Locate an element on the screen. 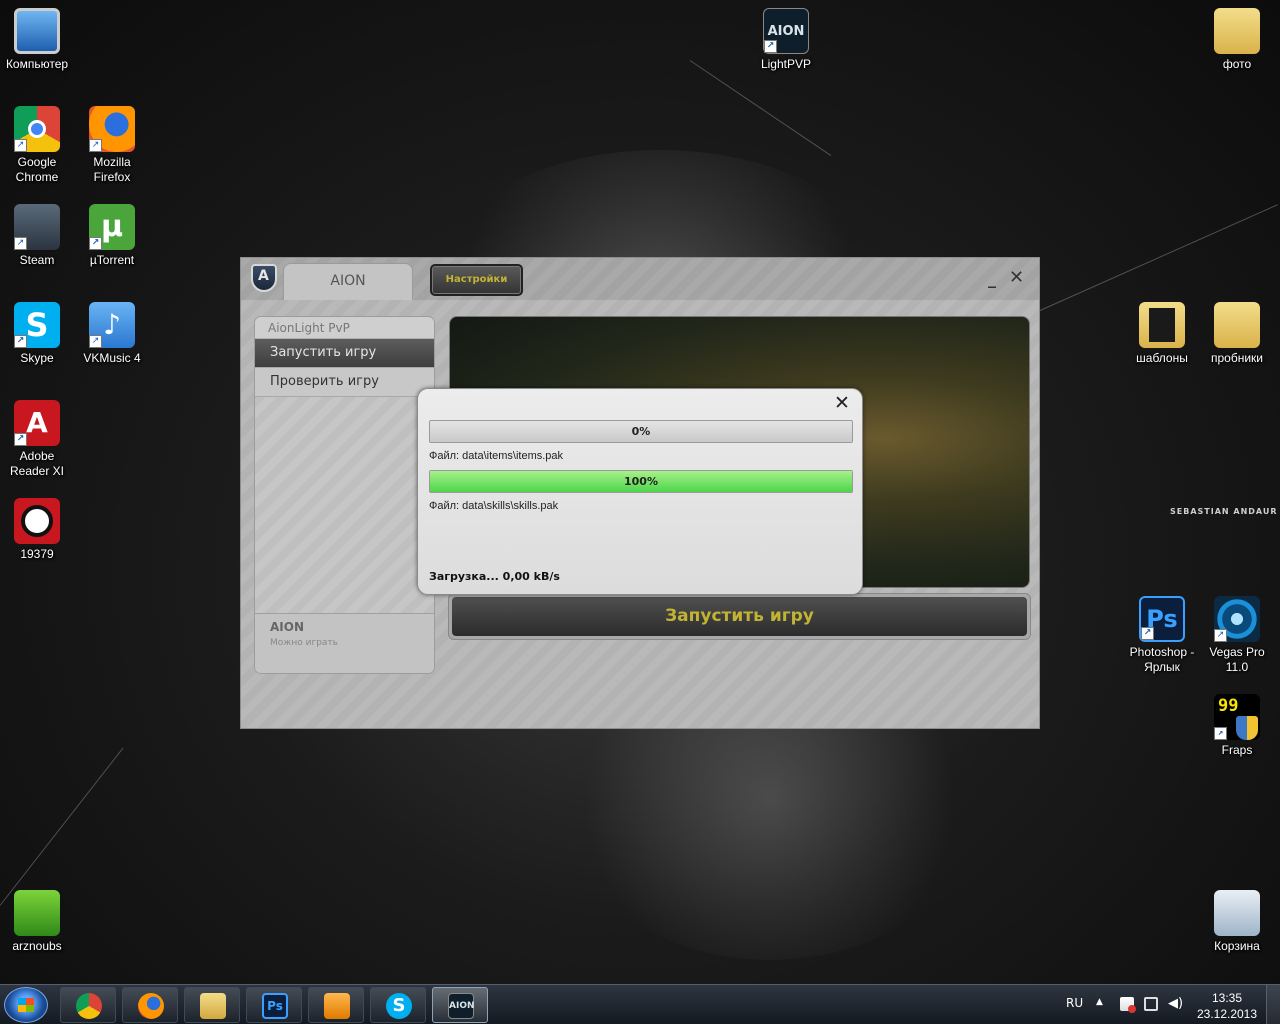 Image resolution: width=1280 pixels, height=1024 pixels. aion-glyph: AION is located at coordinates (786, 31).